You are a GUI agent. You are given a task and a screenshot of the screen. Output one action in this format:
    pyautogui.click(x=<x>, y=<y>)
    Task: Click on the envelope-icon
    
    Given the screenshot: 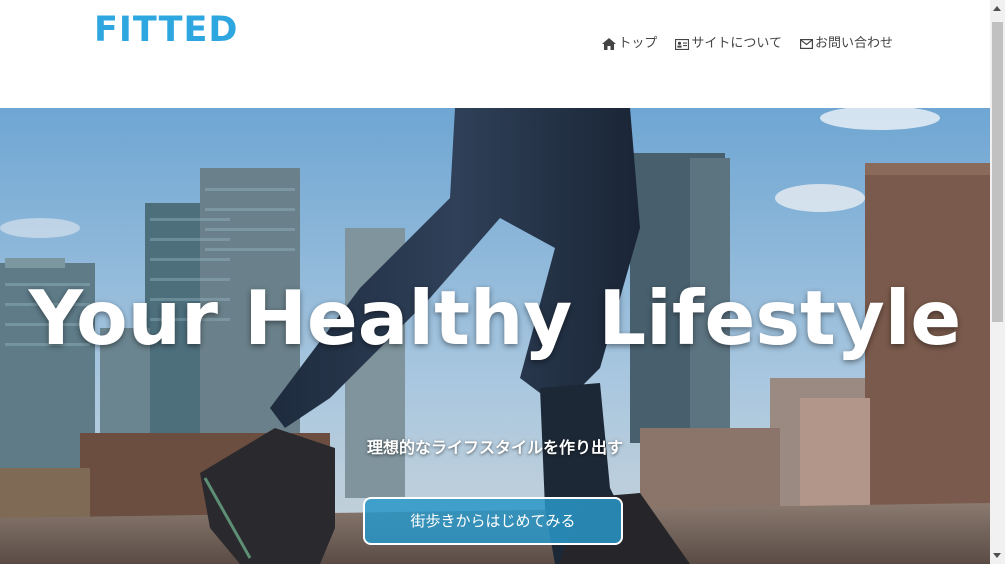 What is the action you would take?
    pyautogui.click(x=806, y=44)
    